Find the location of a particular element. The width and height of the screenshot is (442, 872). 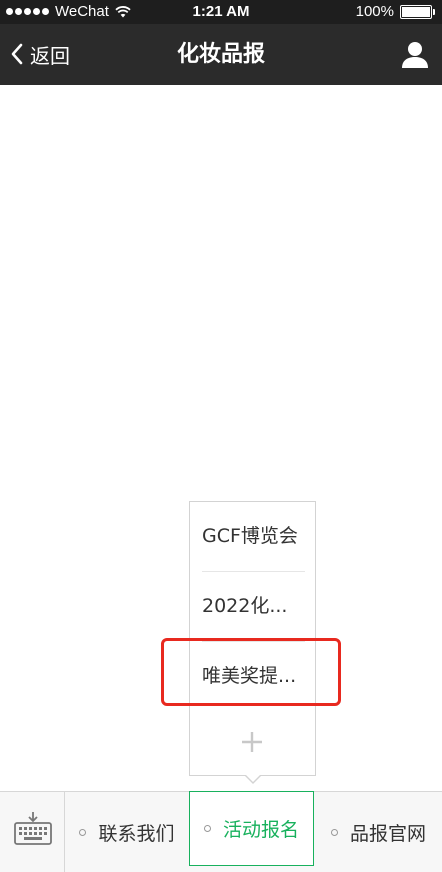

status-right: 100% is located at coordinates (395, 11).